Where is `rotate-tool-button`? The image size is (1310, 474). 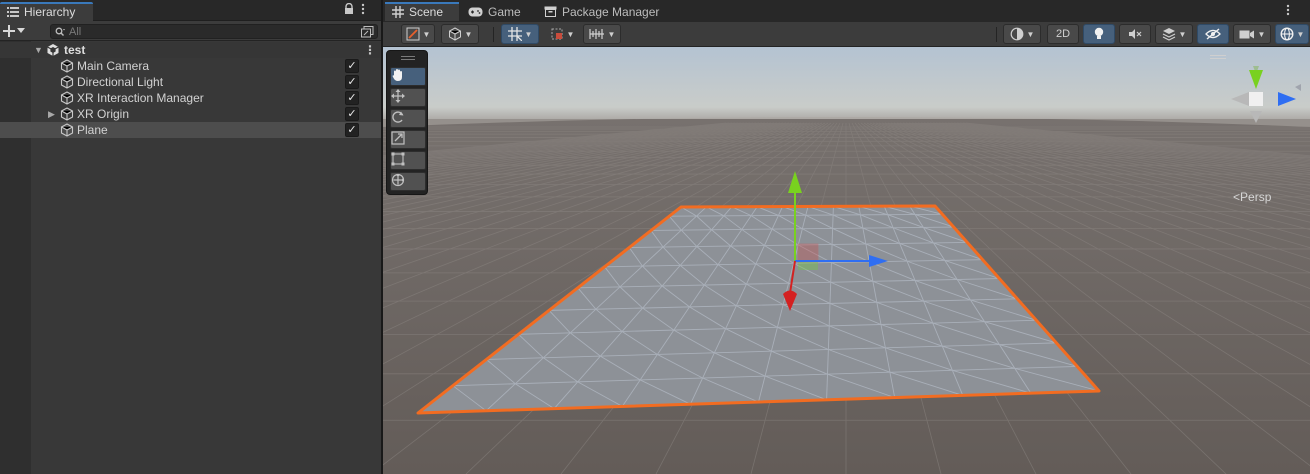 rotate-tool-button is located at coordinates (408, 118).